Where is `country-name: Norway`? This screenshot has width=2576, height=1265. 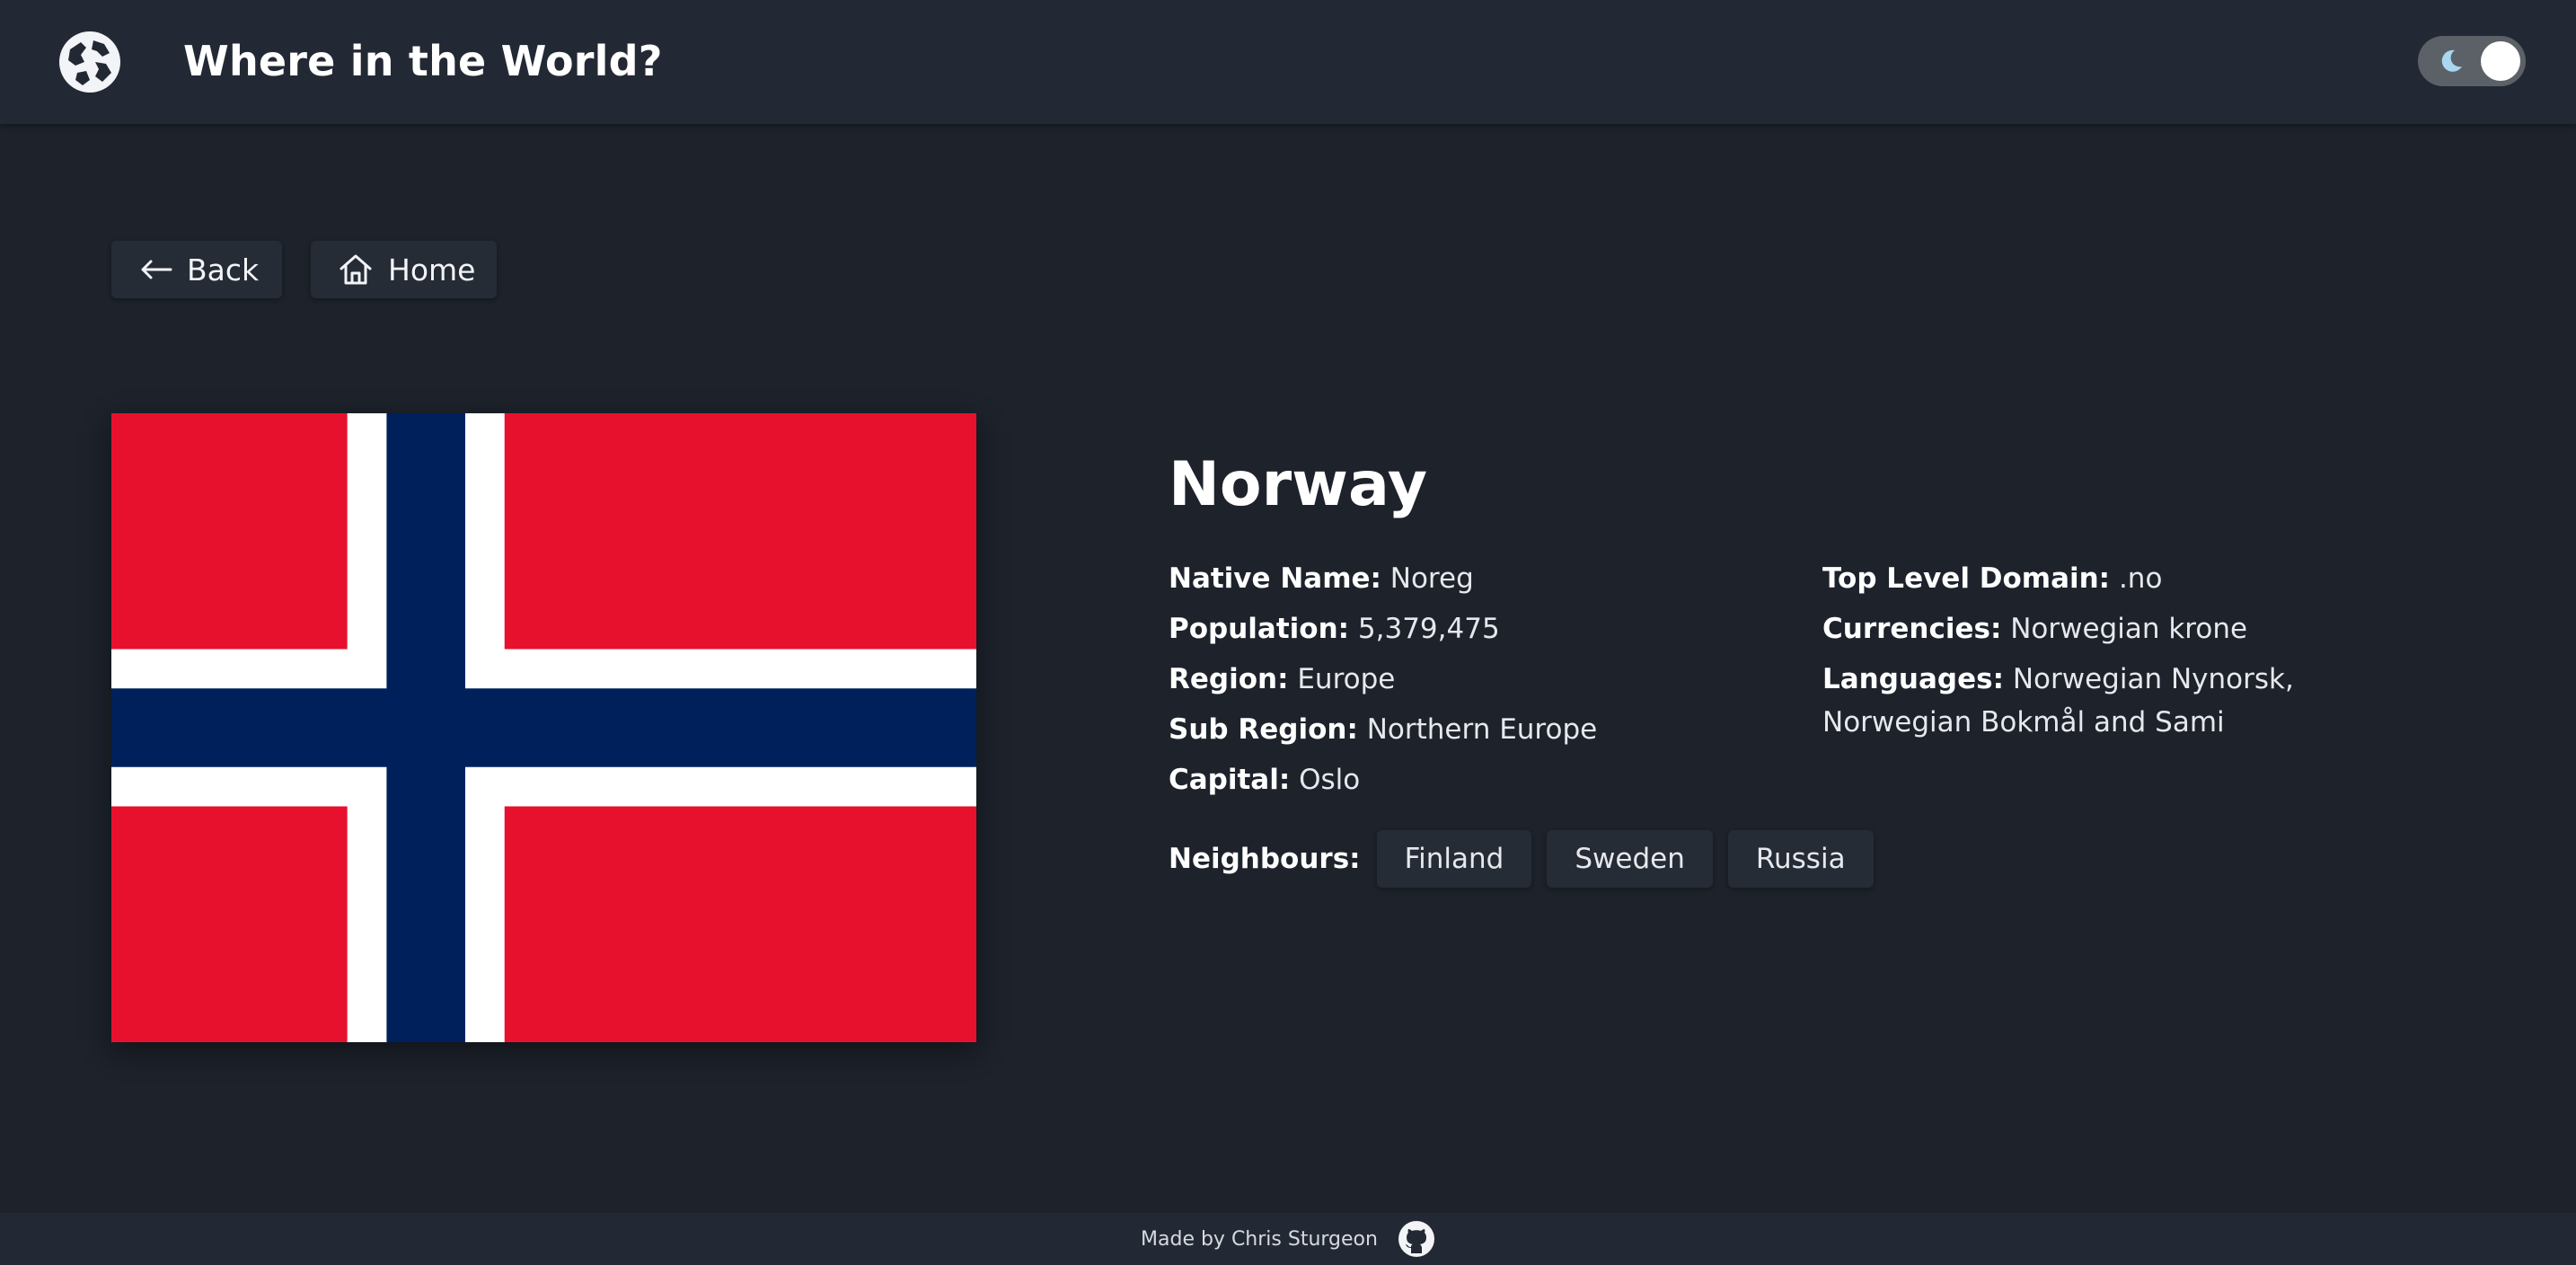 country-name: Norway is located at coordinates (1298, 485).